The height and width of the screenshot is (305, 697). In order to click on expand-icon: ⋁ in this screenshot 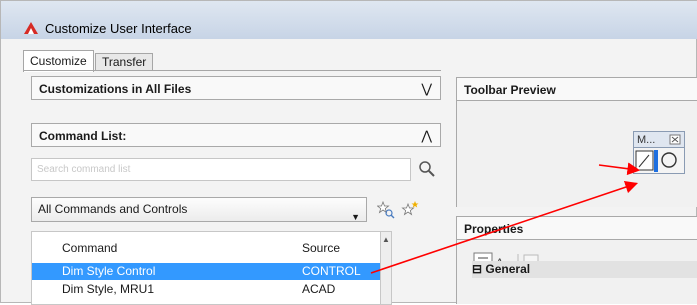, I will do `click(426, 89)`.